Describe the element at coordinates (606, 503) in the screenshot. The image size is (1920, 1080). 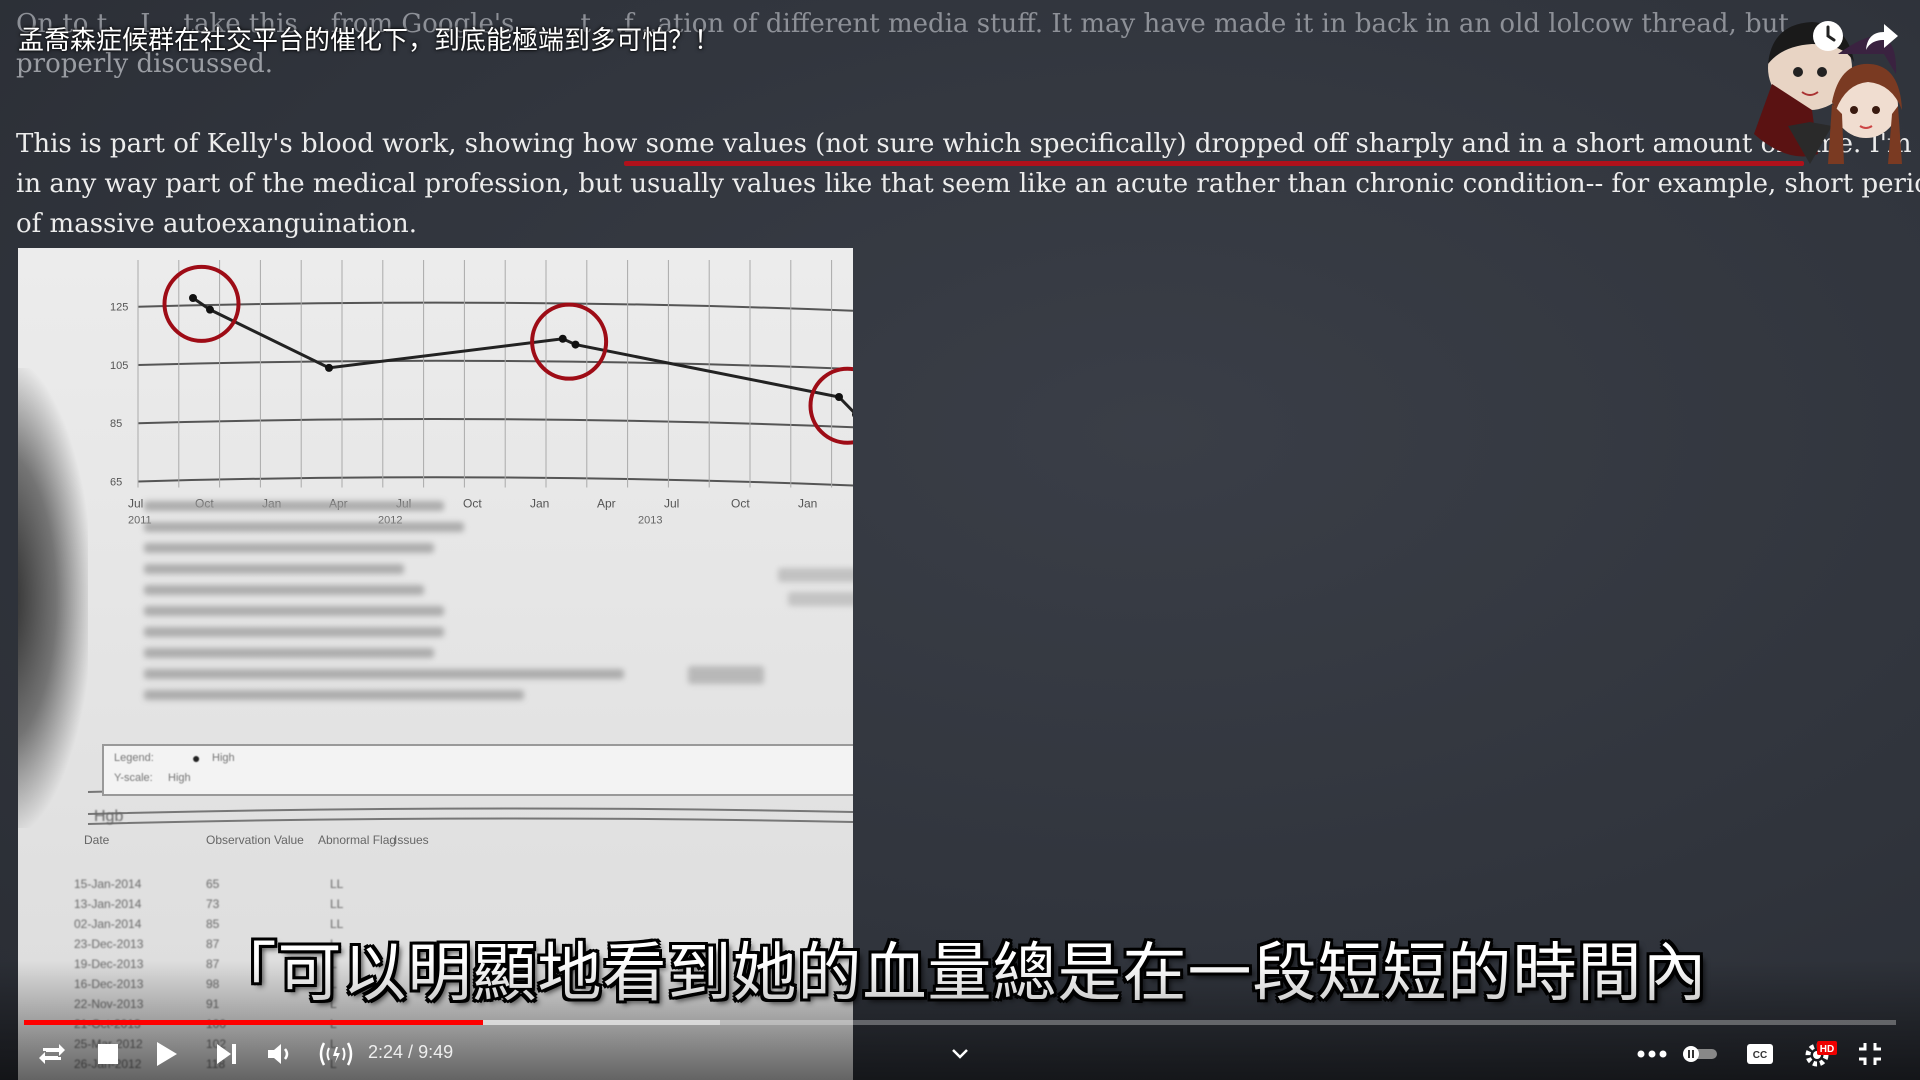
I see `x-tick-label: Apr` at that location.